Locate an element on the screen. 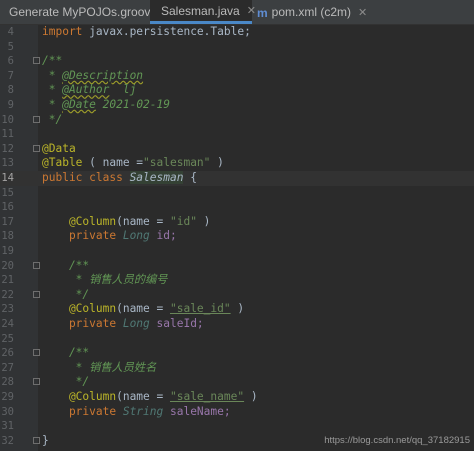 This screenshot has width=474, height=451. code-line: 7 * @Description is located at coordinates (237, 76).